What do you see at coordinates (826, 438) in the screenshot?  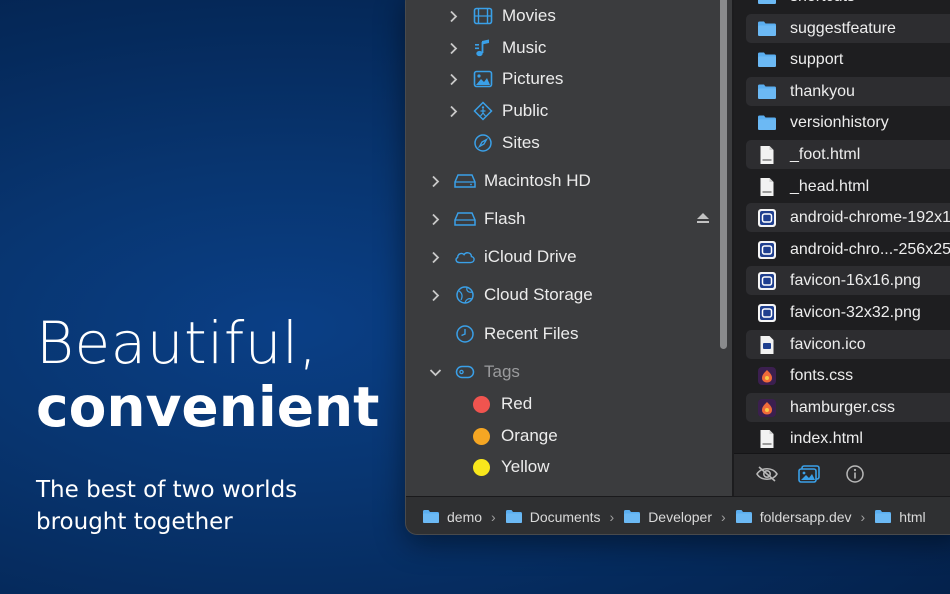 I see `file-name: index.html` at bounding box center [826, 438].